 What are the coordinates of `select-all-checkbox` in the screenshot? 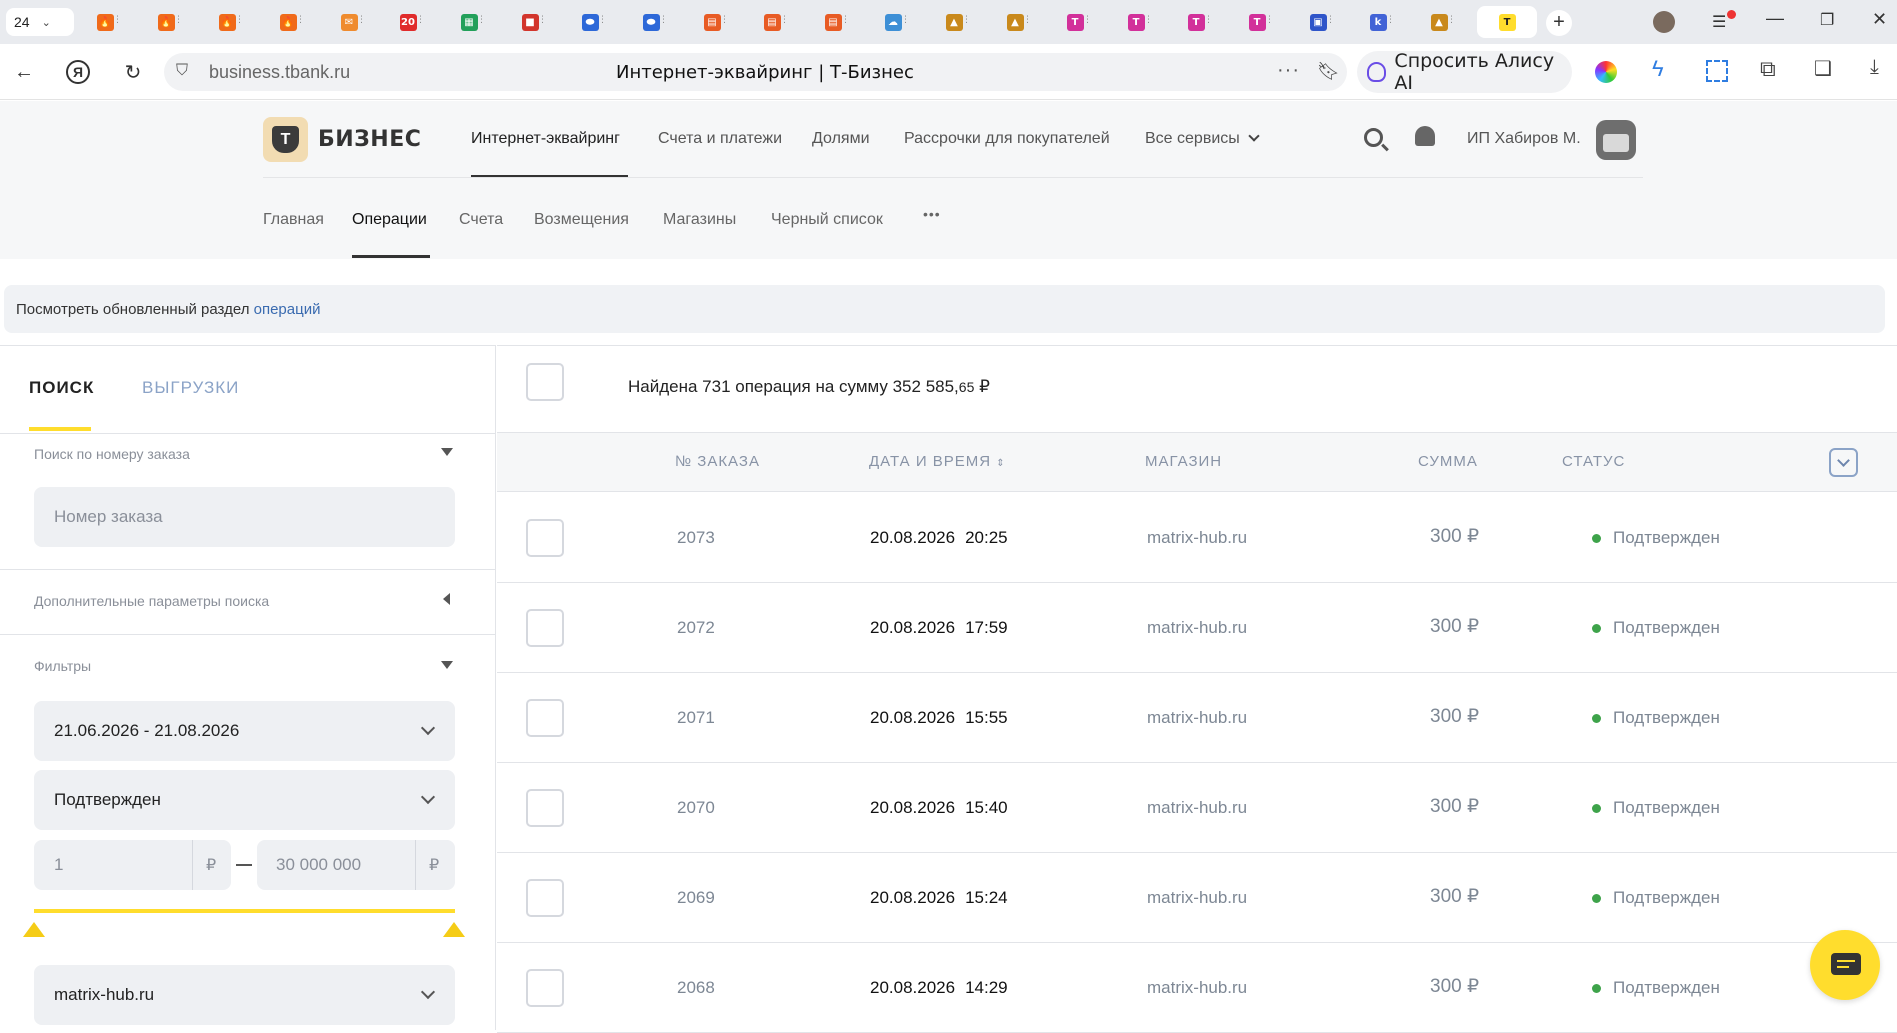 It's located at (545, 382).